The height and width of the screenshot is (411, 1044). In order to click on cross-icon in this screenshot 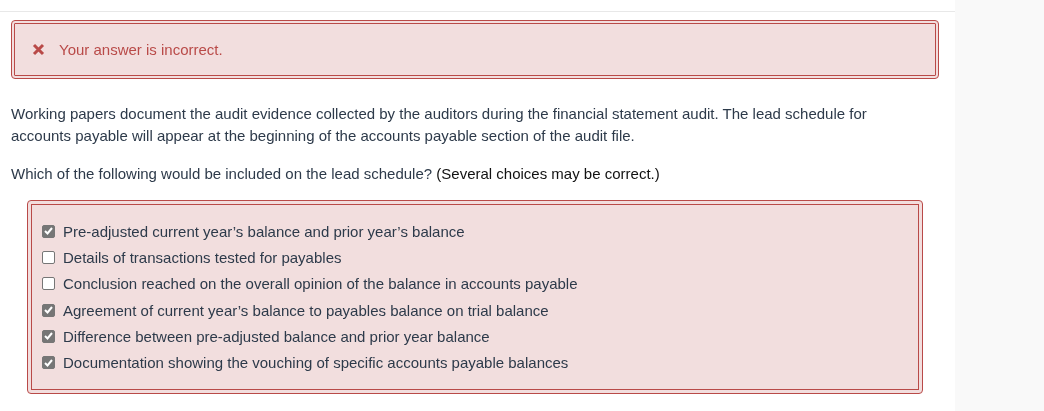, I will do `click(38, 49)`.